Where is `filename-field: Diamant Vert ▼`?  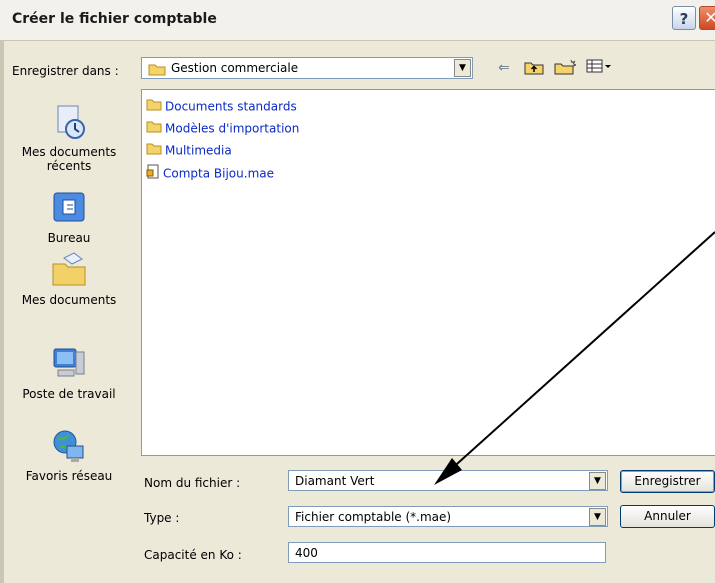
filename-field: Diamant Vert ▼ is located at coordinates (448, 480).